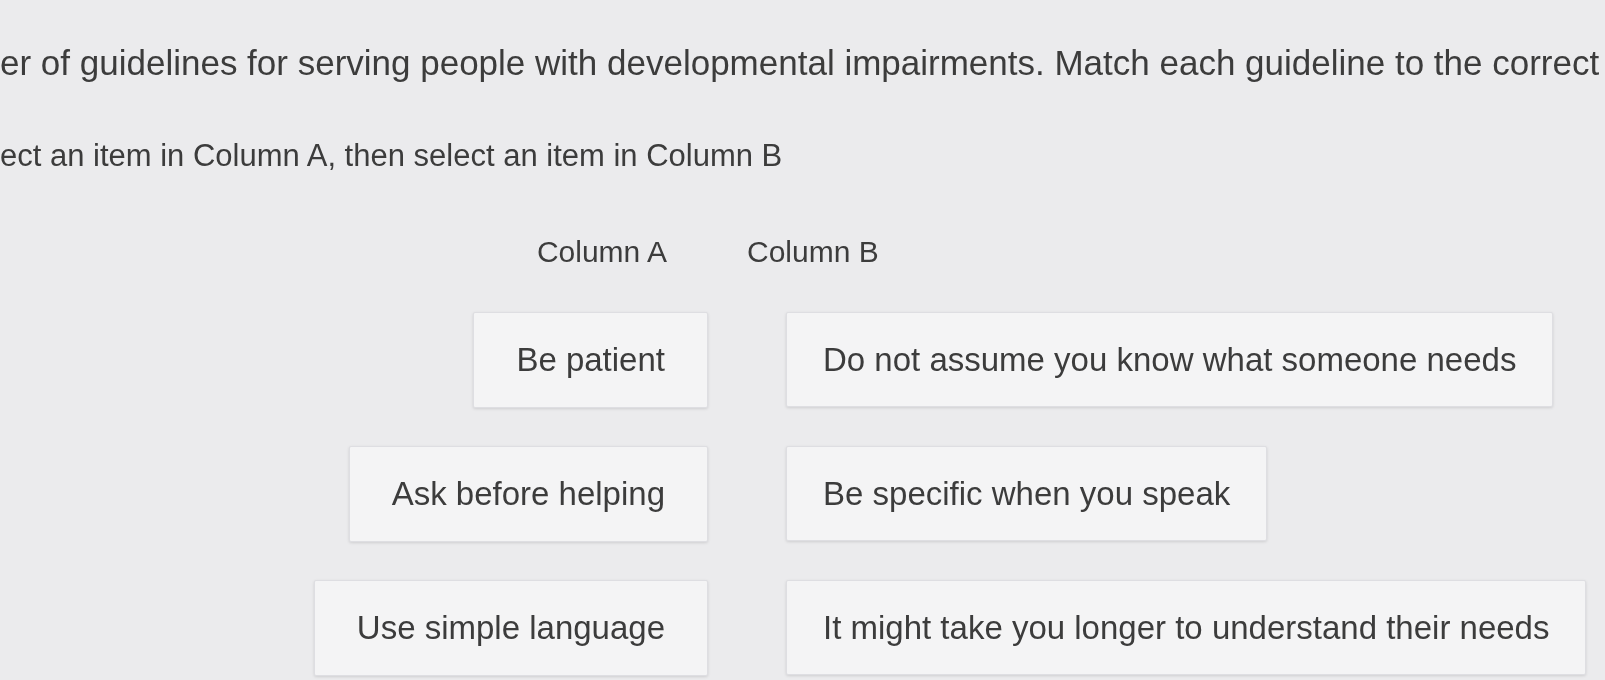 This screenshot has width=1605, height=680. What do you see at coordinates (813, 251) in the screenshot?
I see `column-heading: Column B` at bounding box center [813, 251].